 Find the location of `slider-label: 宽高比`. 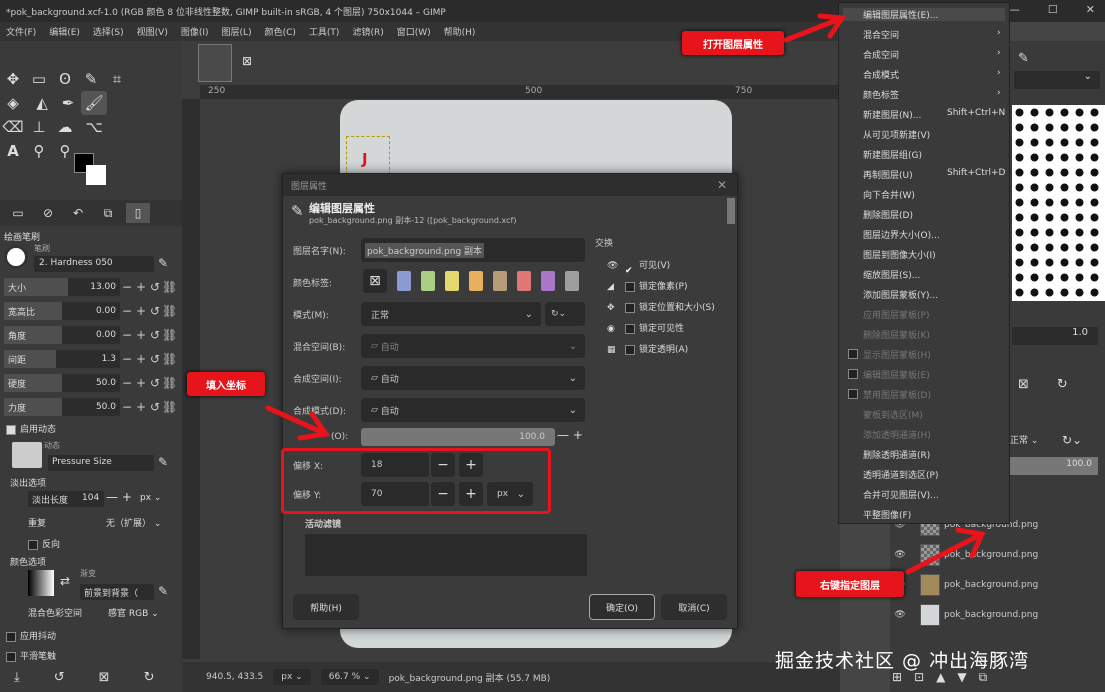

slider-label: 宽高比 is located at coordinates (22, 312).